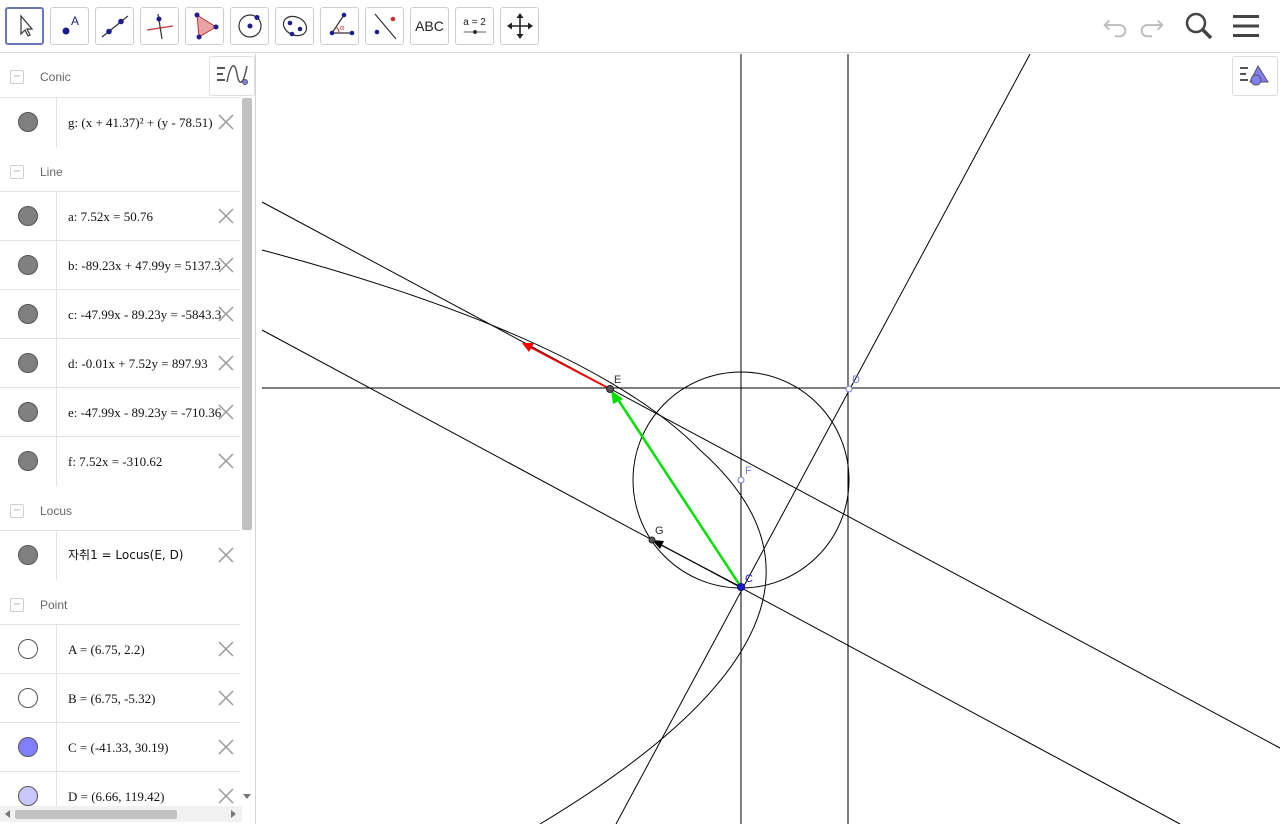 The width and height of the screenshot is (1280, 824). What do you see at coordinates (204, 26) in the screenshot?
I see `polygon-tool-button` at bounding box center [204, 26].